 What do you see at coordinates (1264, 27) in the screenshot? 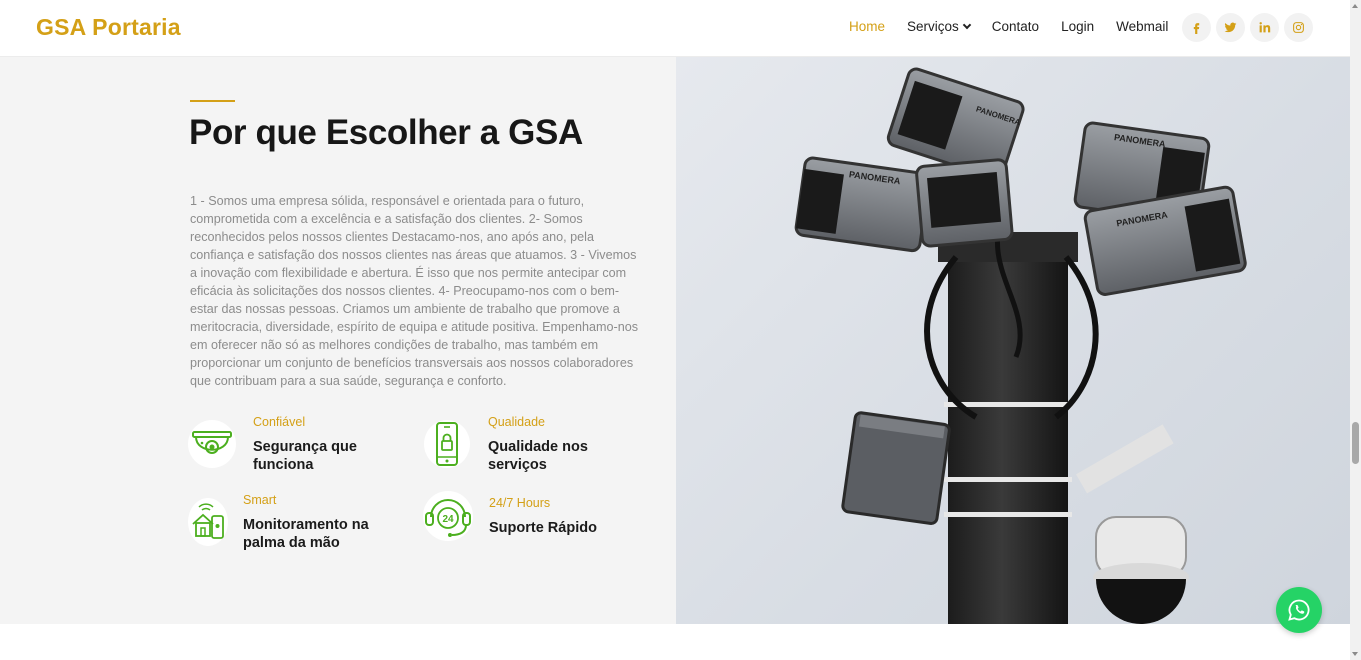
I see `linkedin-icon` at bounding box center [1264, 27].